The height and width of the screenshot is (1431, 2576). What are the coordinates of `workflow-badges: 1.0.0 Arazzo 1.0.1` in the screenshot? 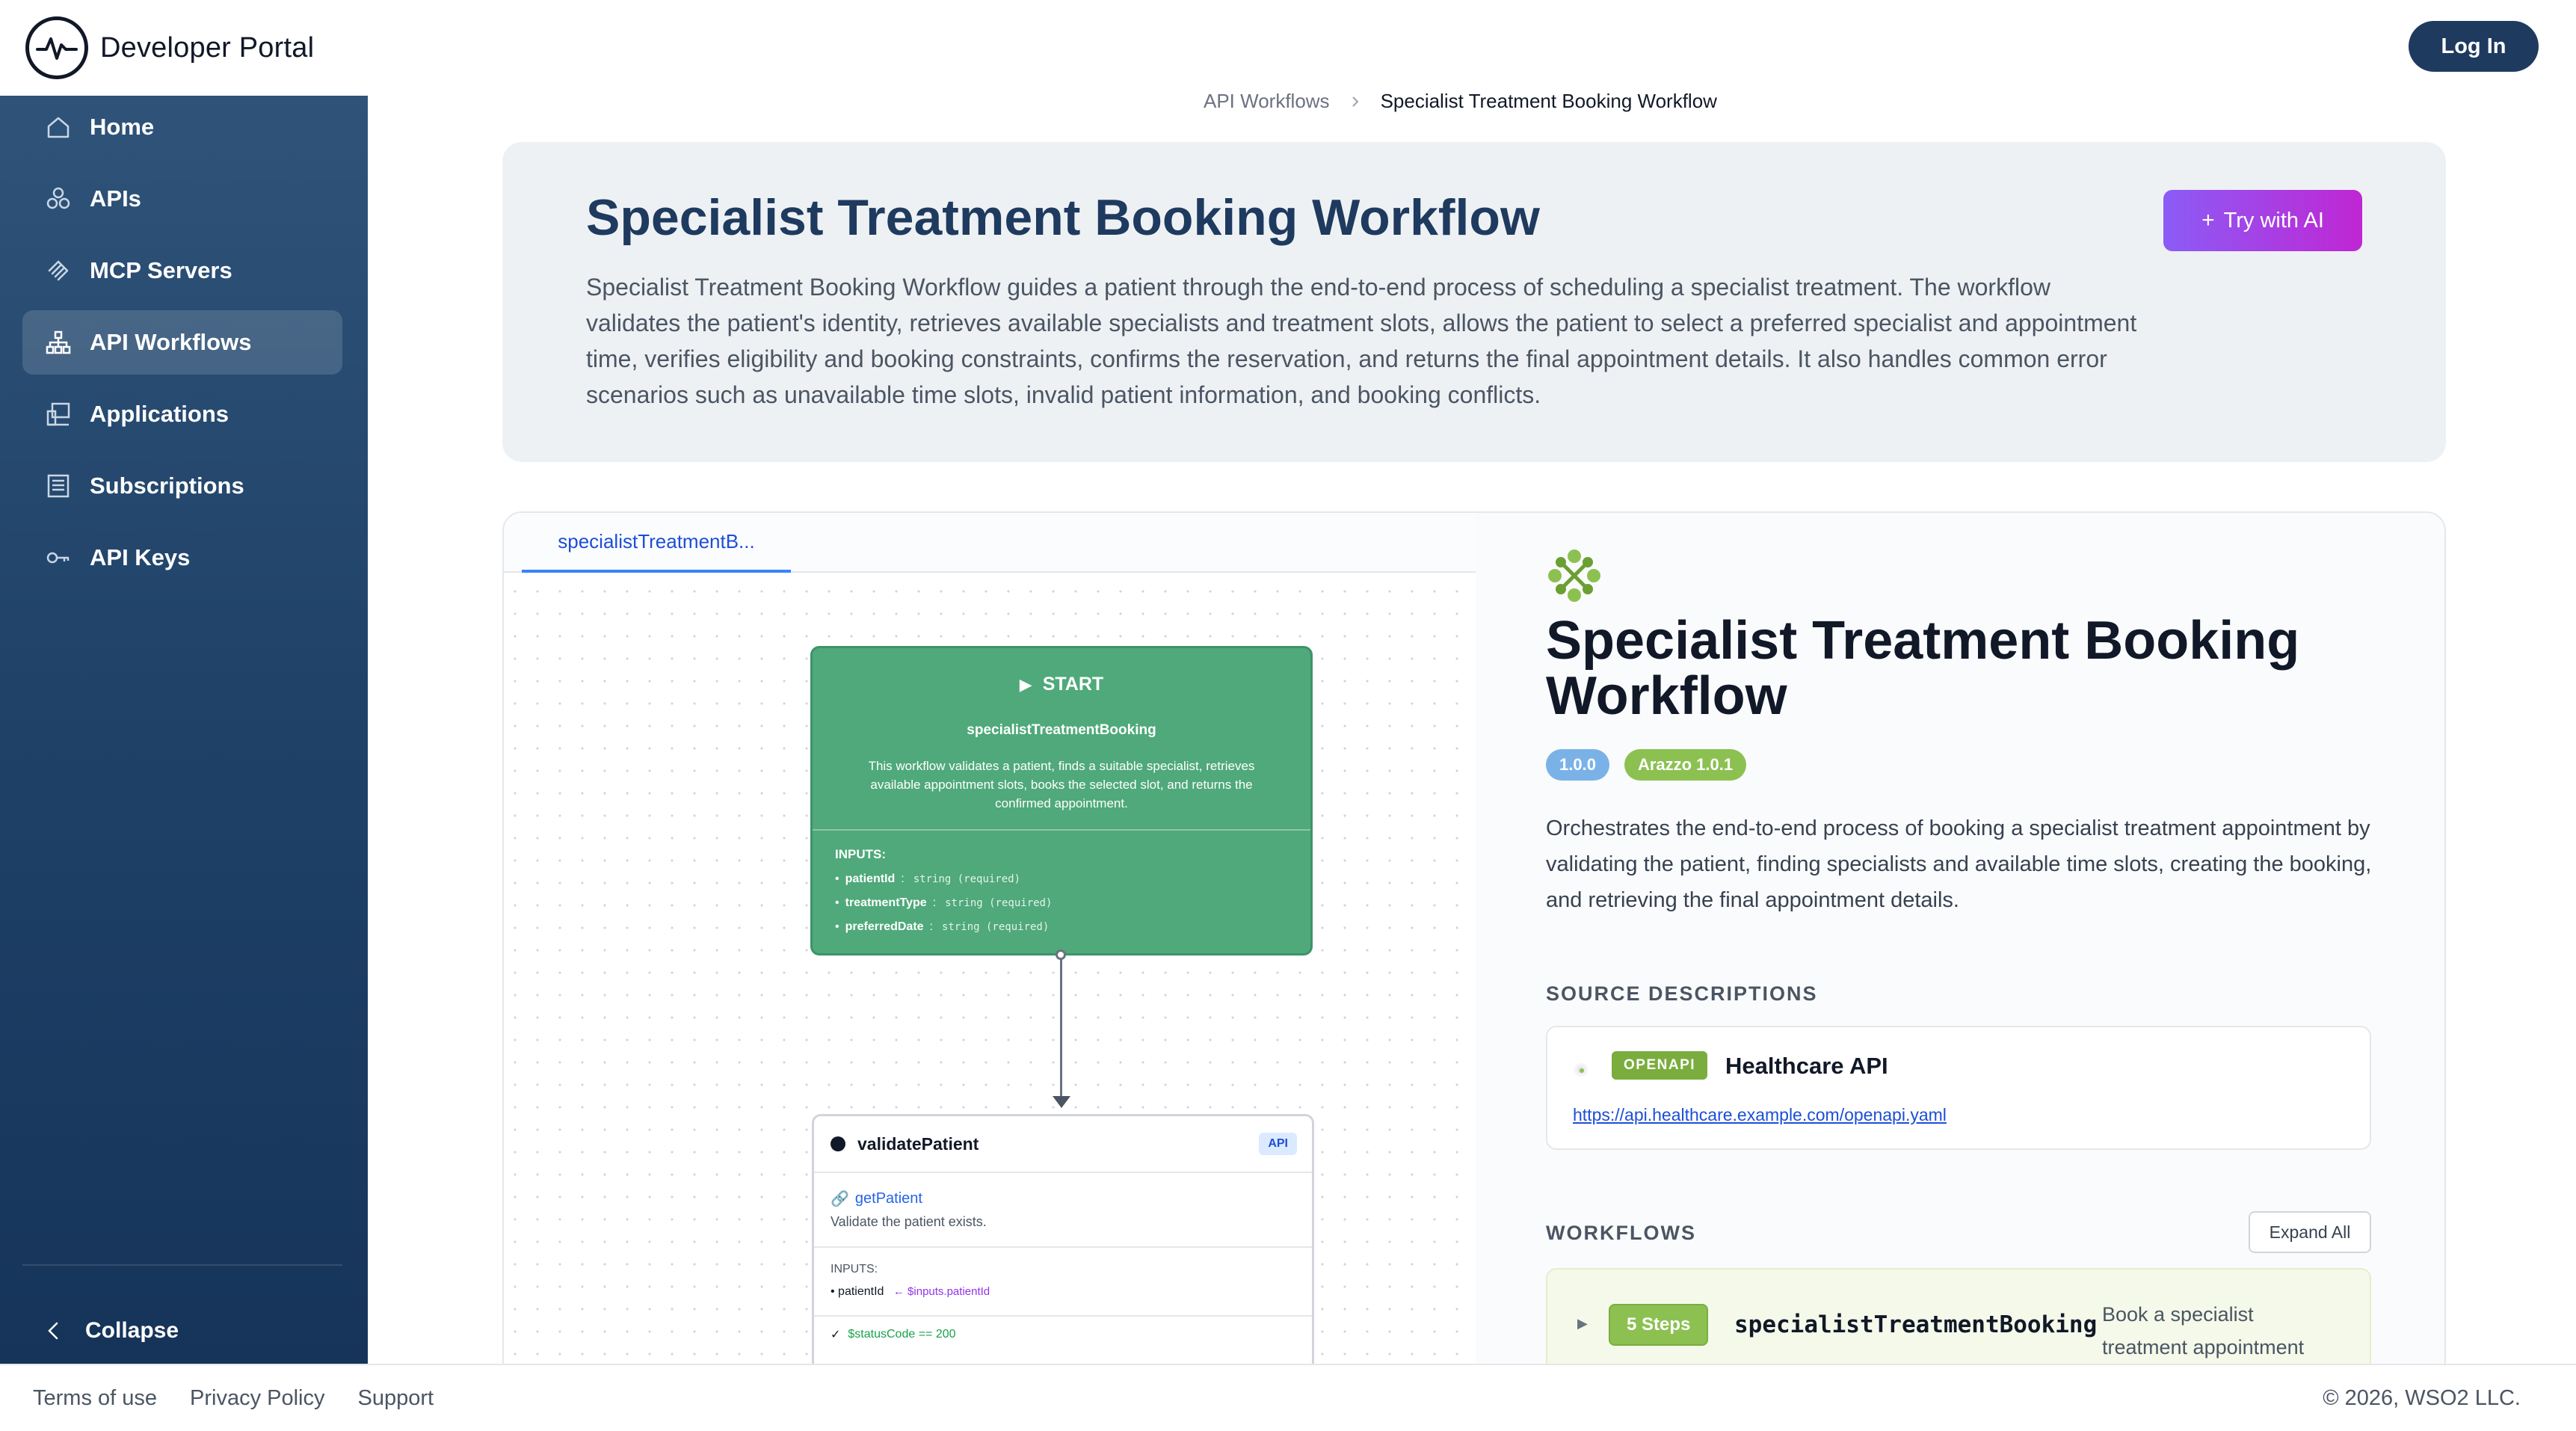 It's located at (1646, 765).